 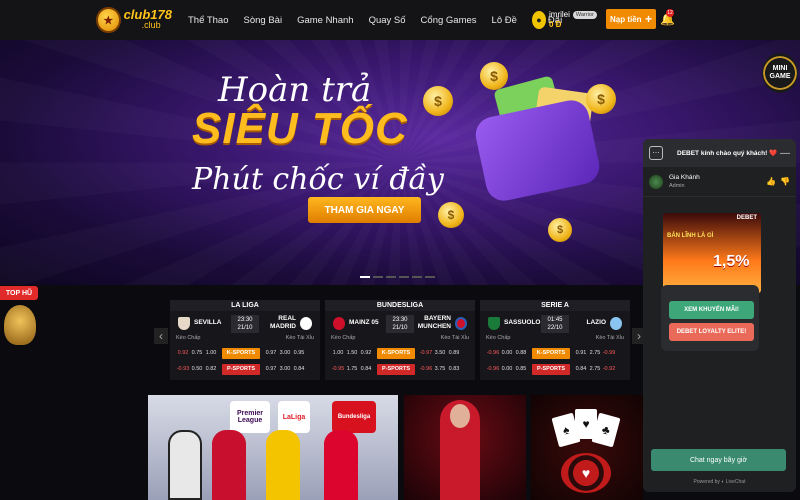 What do you see at coordinates (20, 325) in the screenshot?
I see `treasure-bag-icon` at bounding box center [20, 325].